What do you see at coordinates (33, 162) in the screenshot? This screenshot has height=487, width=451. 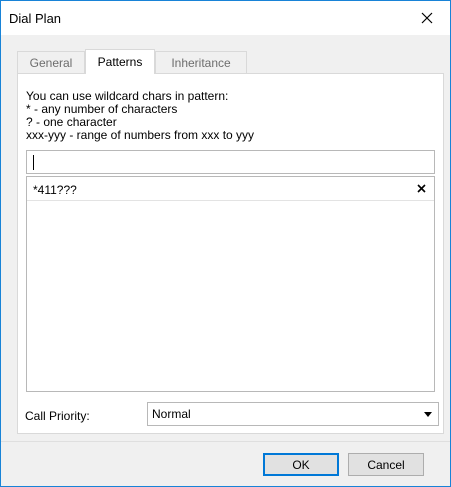 I see `text-caret` at bounding box center [33, 162].